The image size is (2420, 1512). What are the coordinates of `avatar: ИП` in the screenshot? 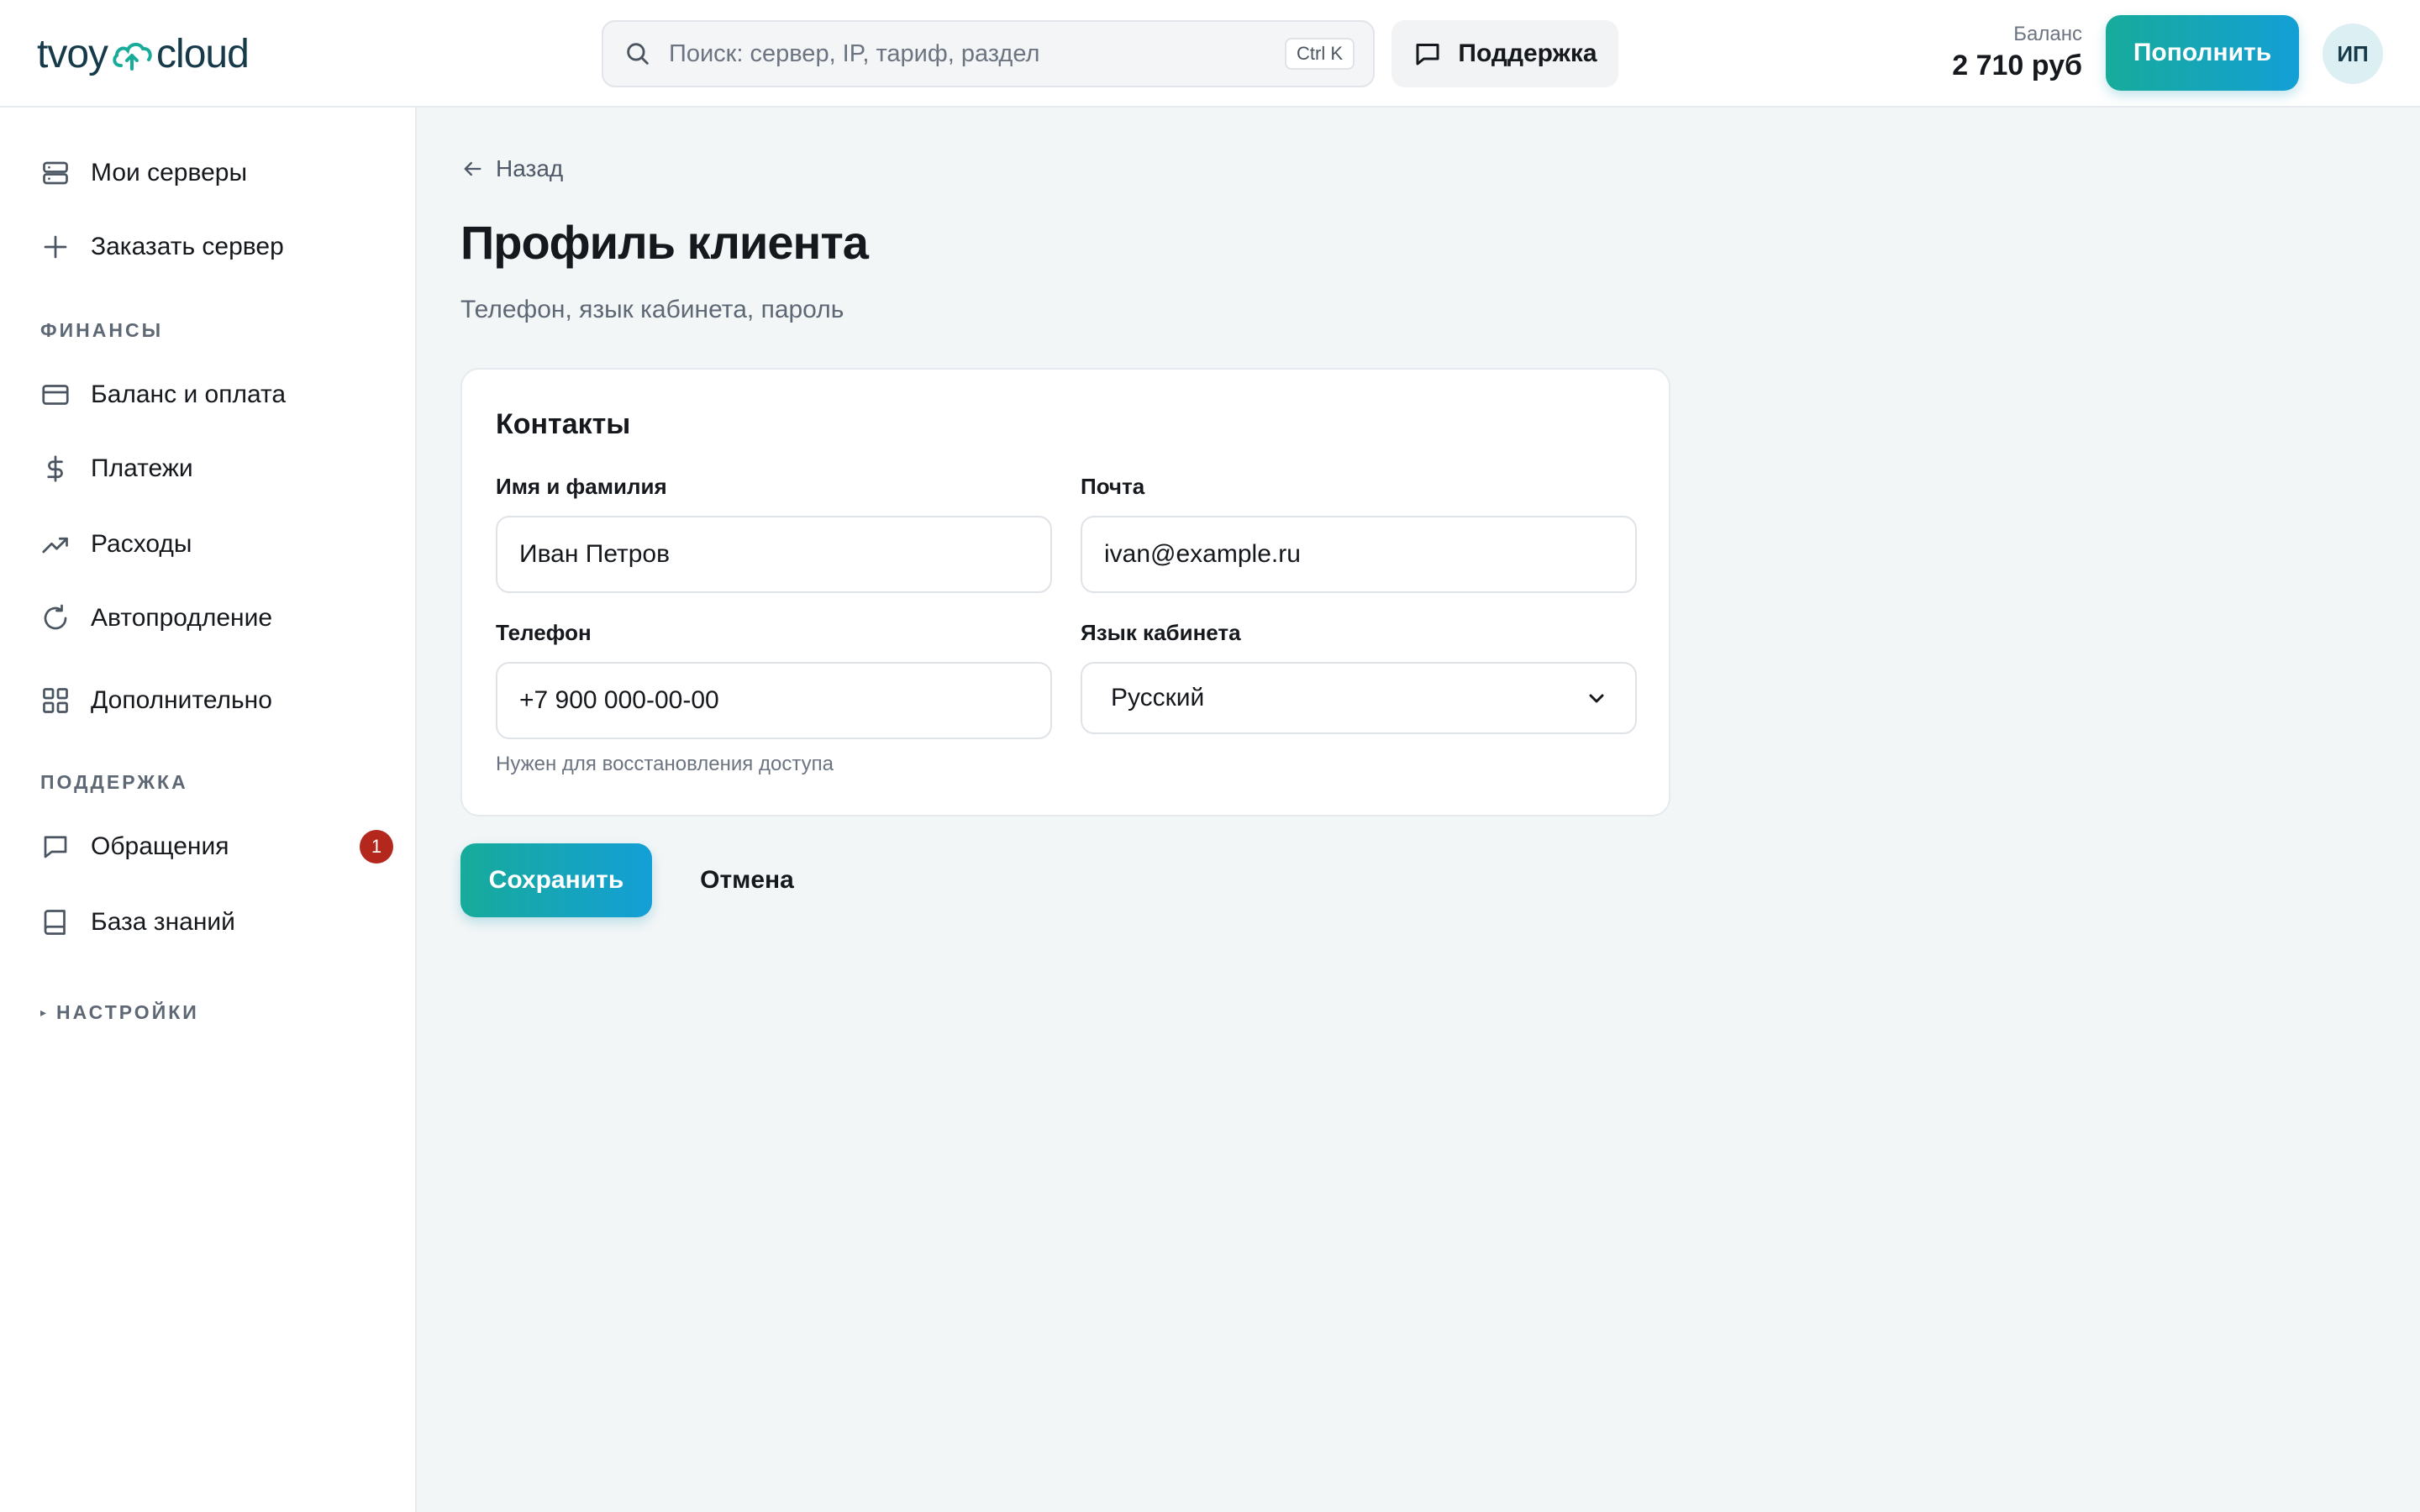 It's located at (2353, 54).